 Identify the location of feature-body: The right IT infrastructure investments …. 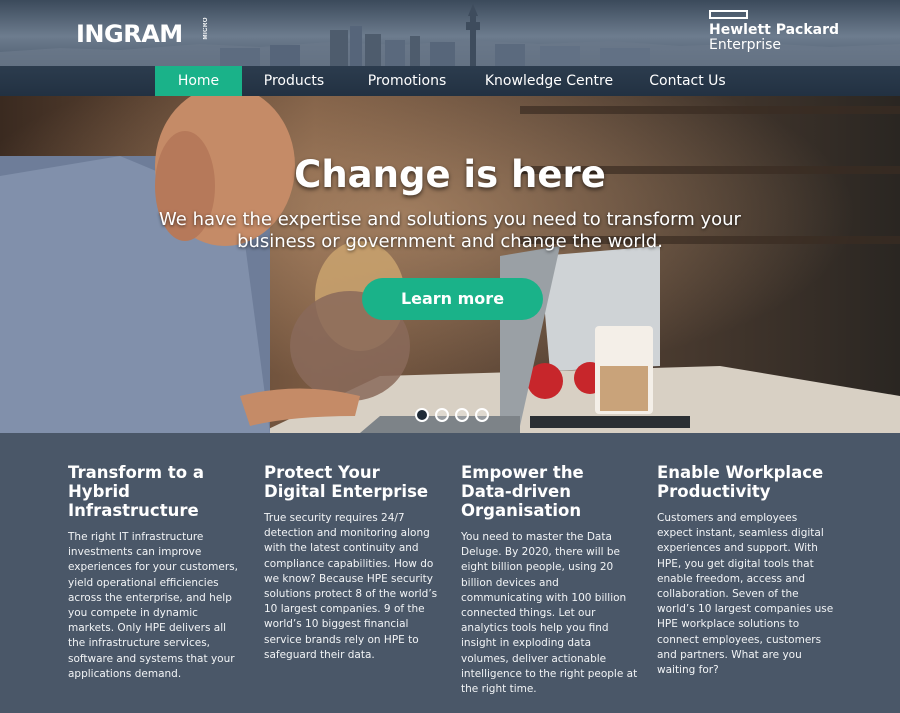
(153, 605).